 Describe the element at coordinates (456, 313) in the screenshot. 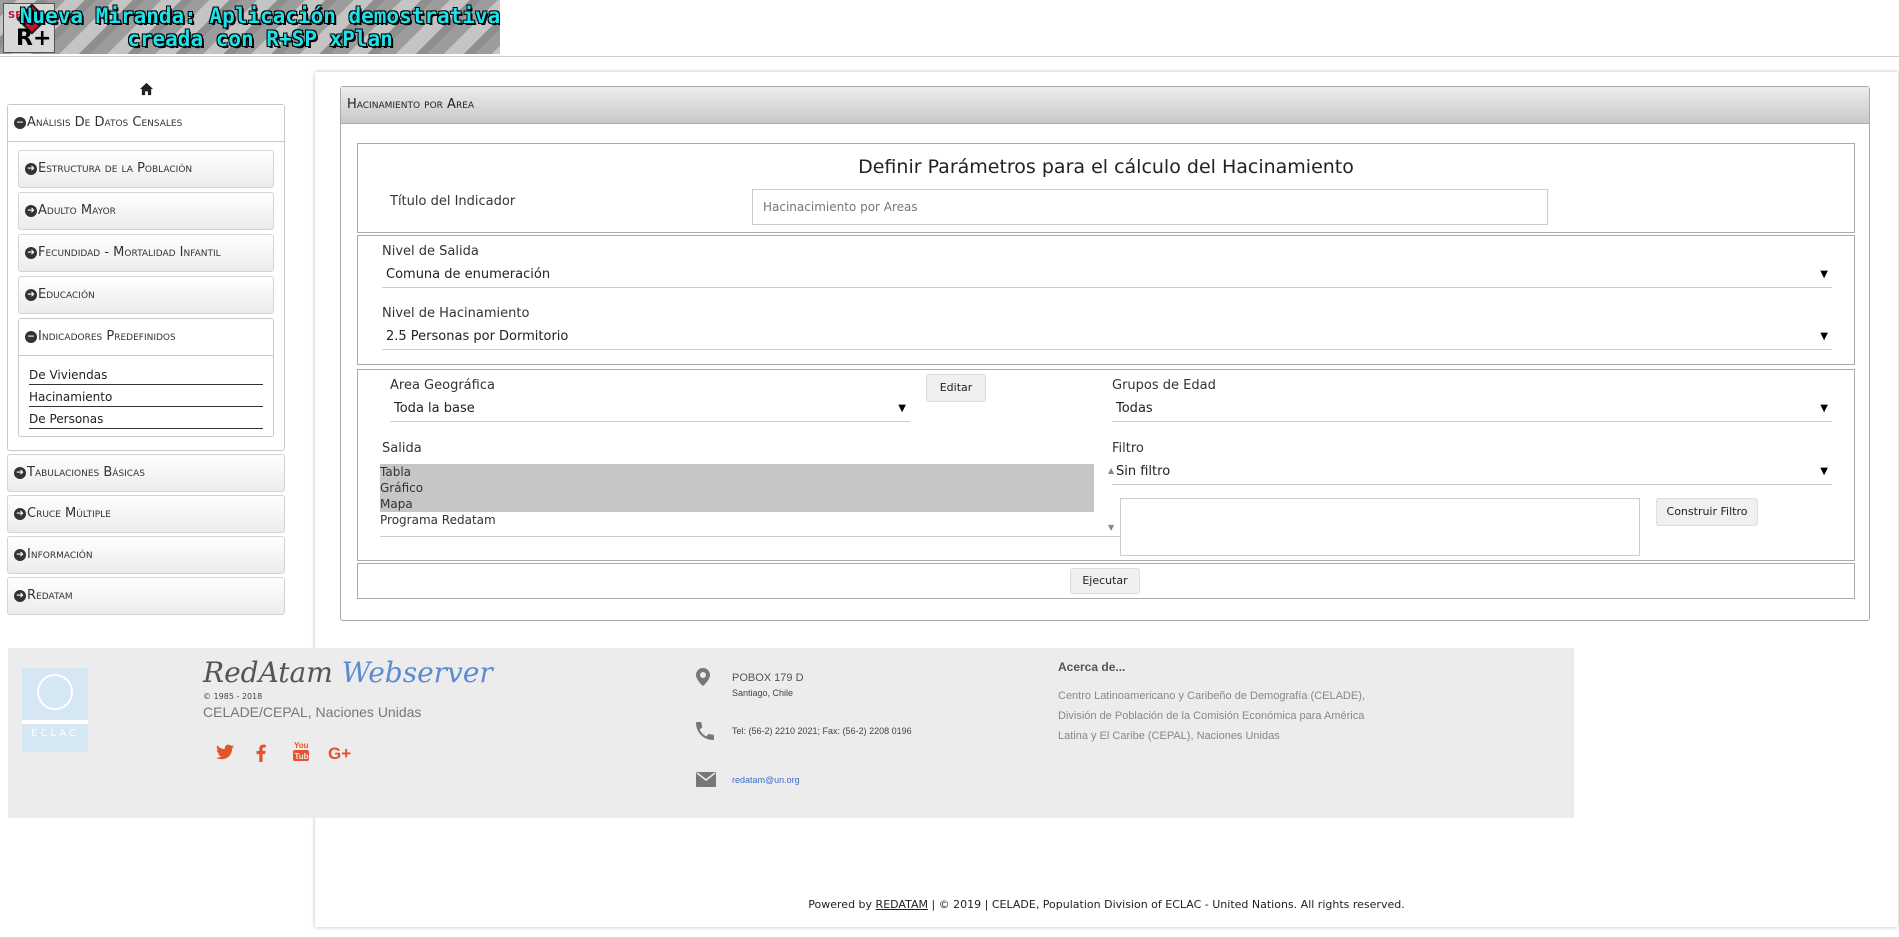

I see `crowding-level-label: Nivel de Hacinamiento` at that location.